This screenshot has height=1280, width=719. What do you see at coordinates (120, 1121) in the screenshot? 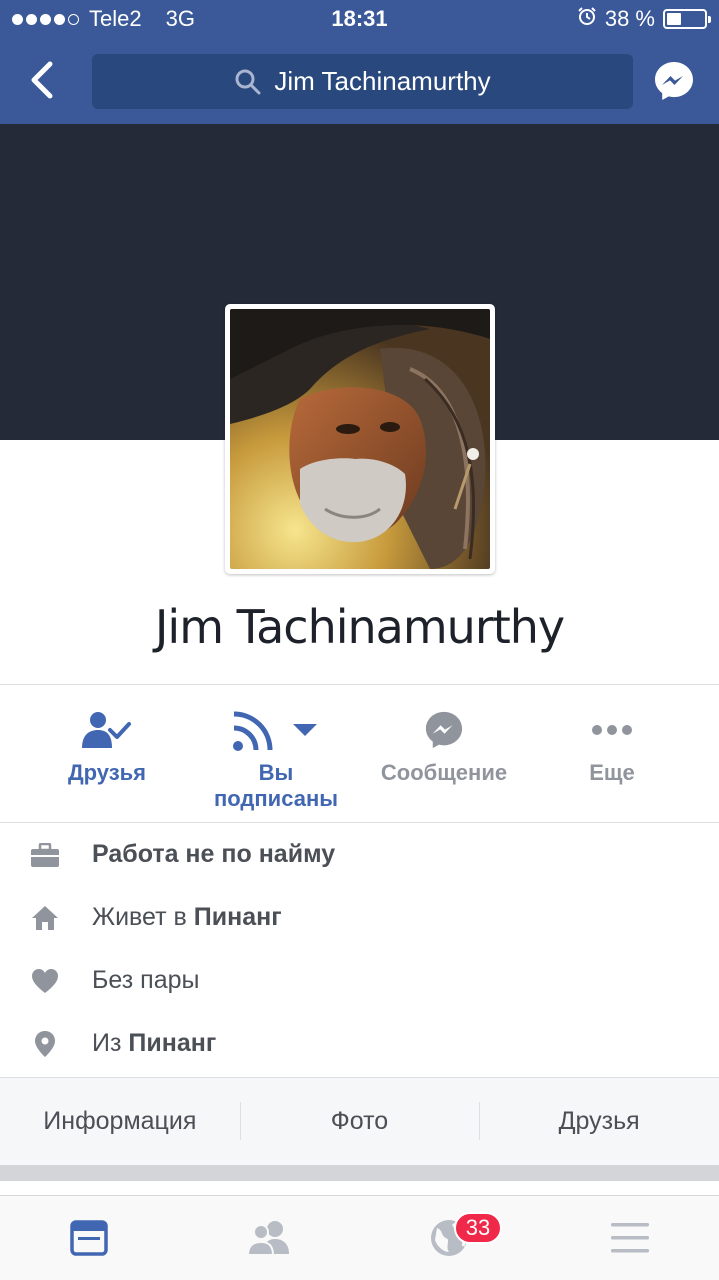
I see `tab-info: Информация` at bounding box center [120, 1121].